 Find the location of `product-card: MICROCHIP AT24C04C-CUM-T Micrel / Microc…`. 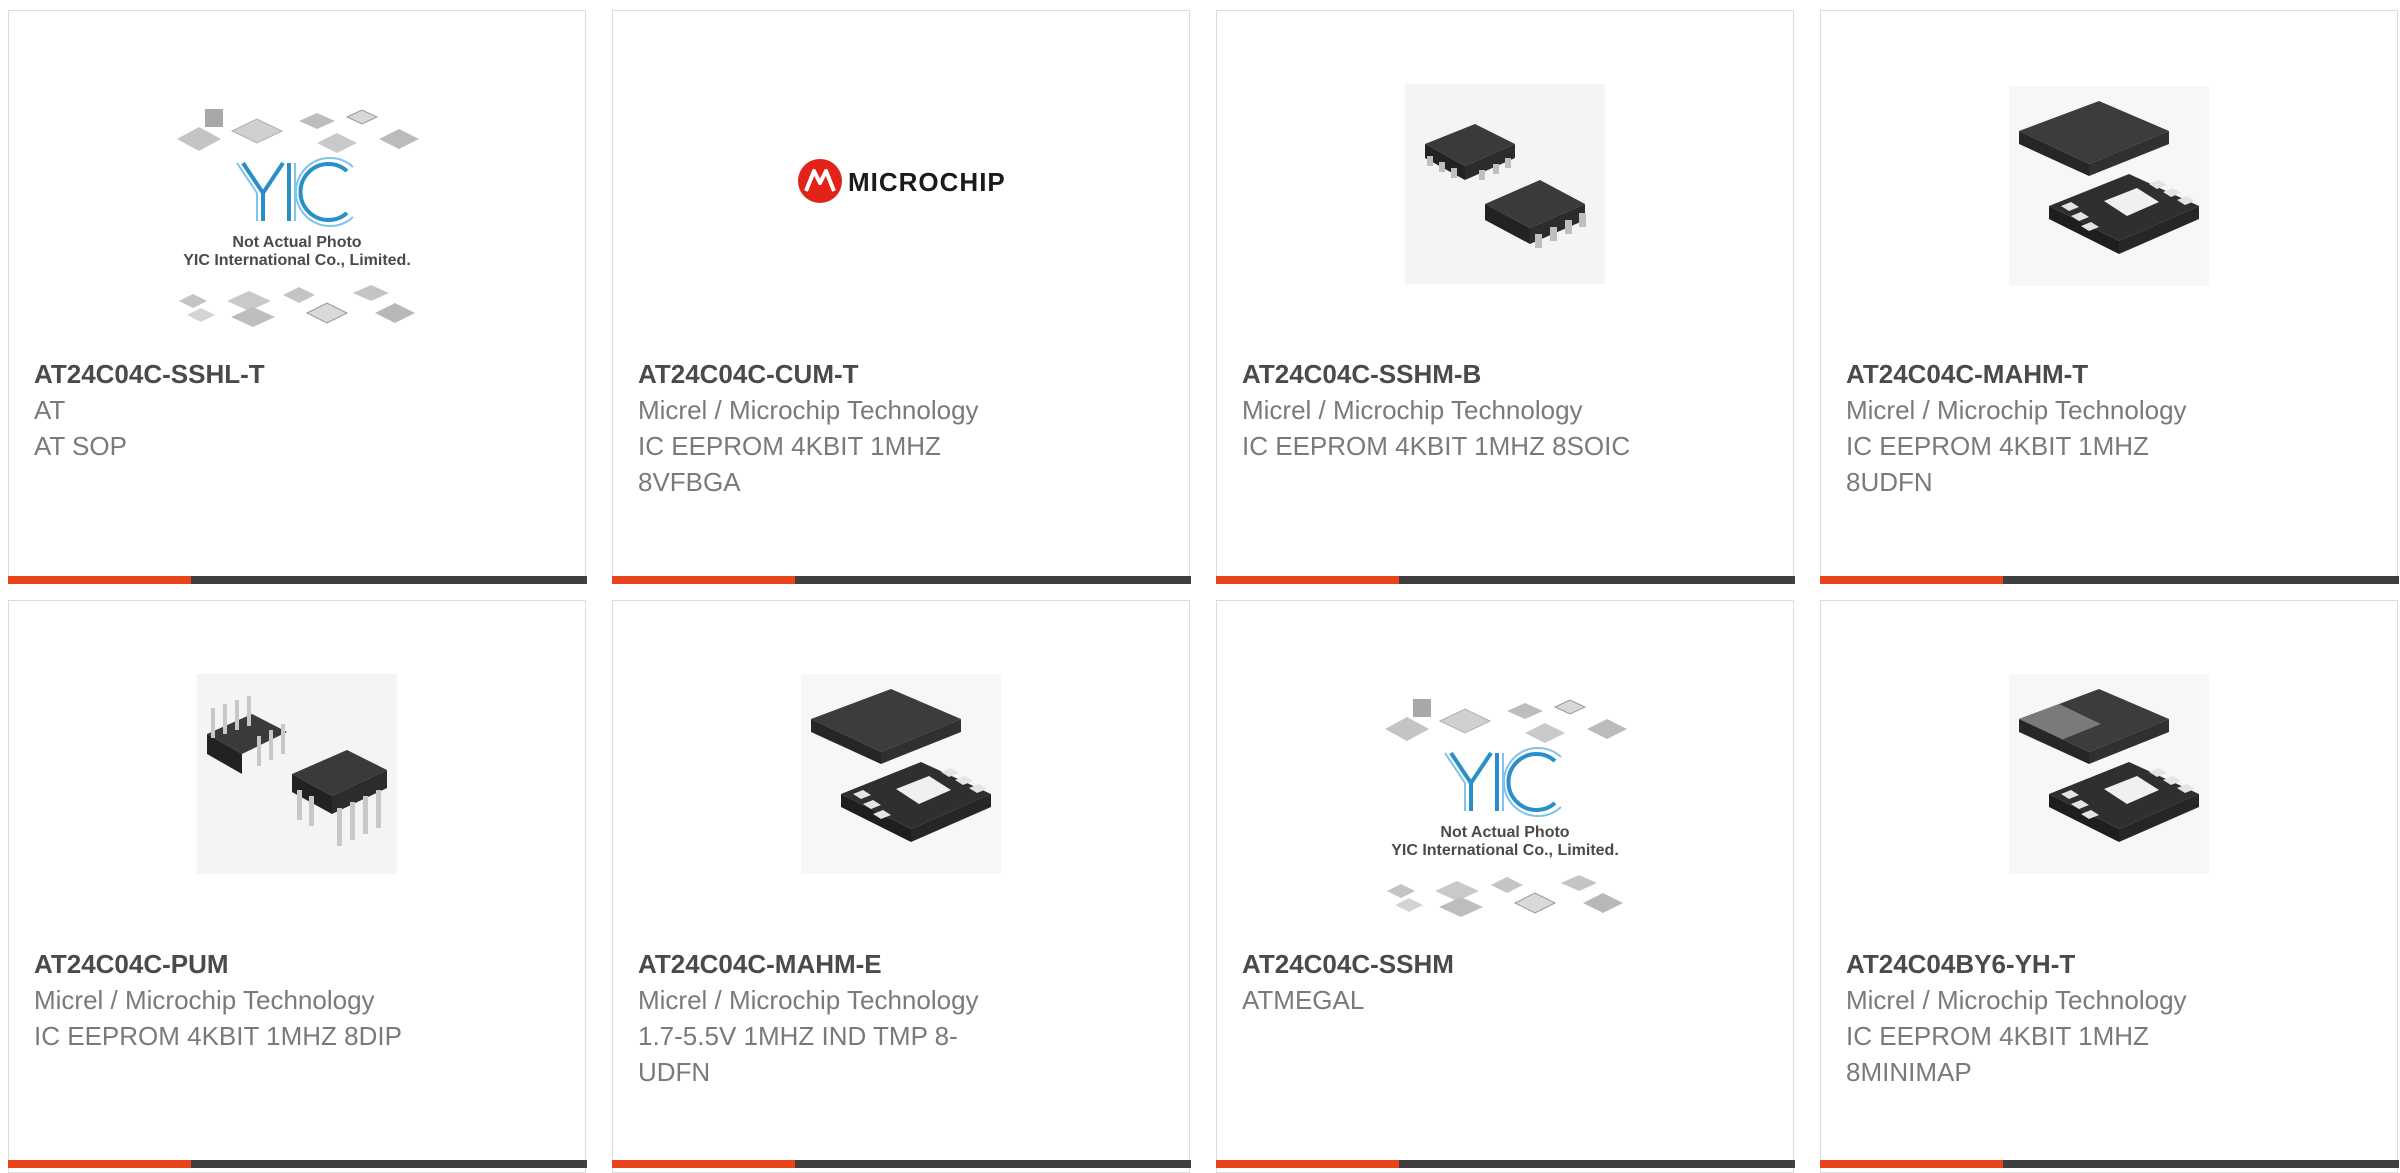

product-card: MICROCHIP AT24C04C-CUM-T Micrel / Microc… is located at coordinates (901, 297).